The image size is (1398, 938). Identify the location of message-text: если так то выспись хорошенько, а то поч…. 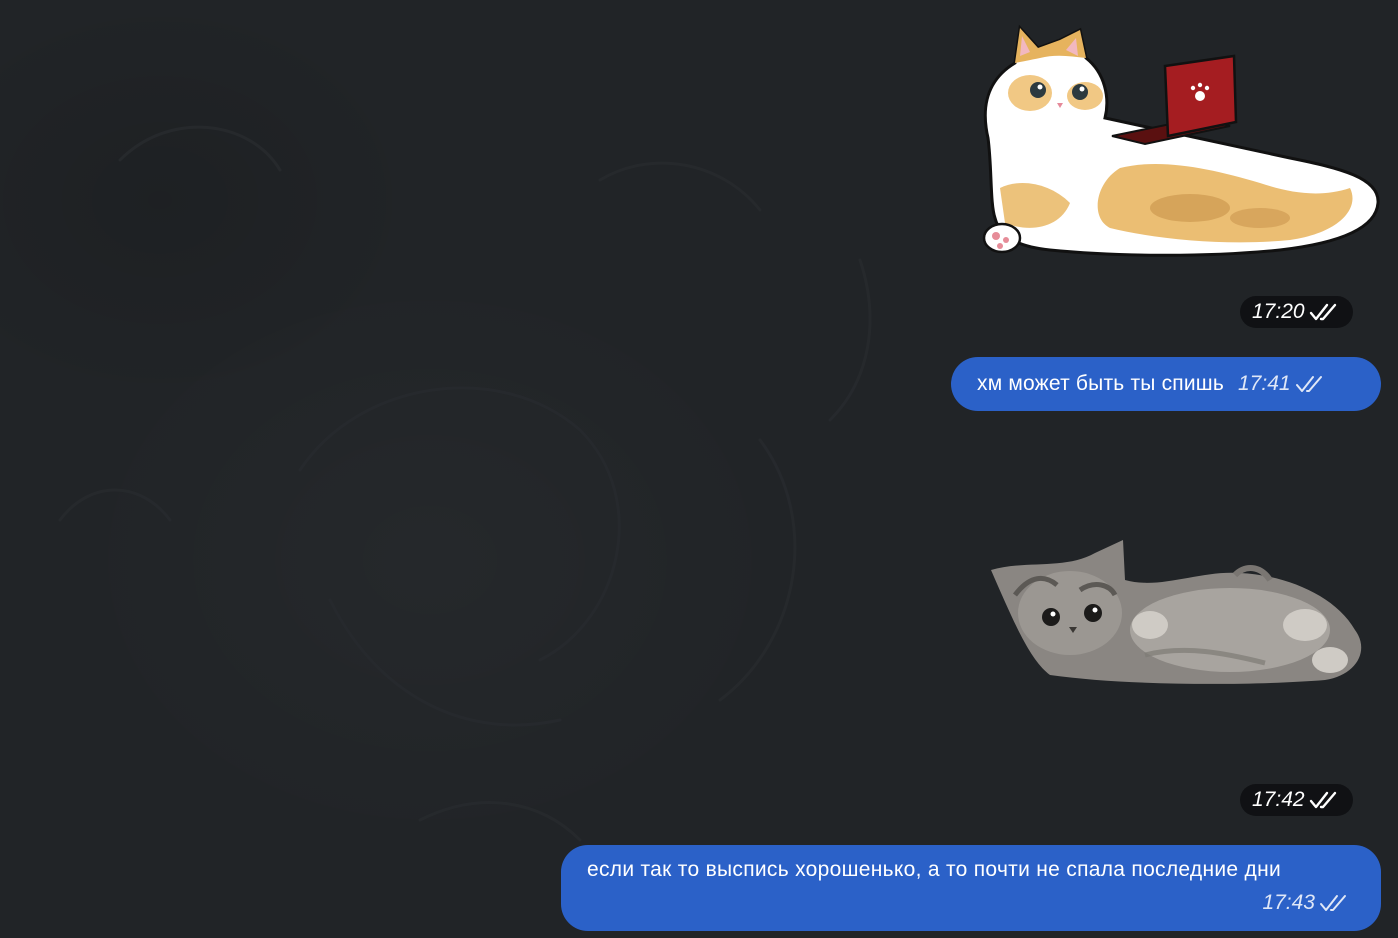
(934, 869).